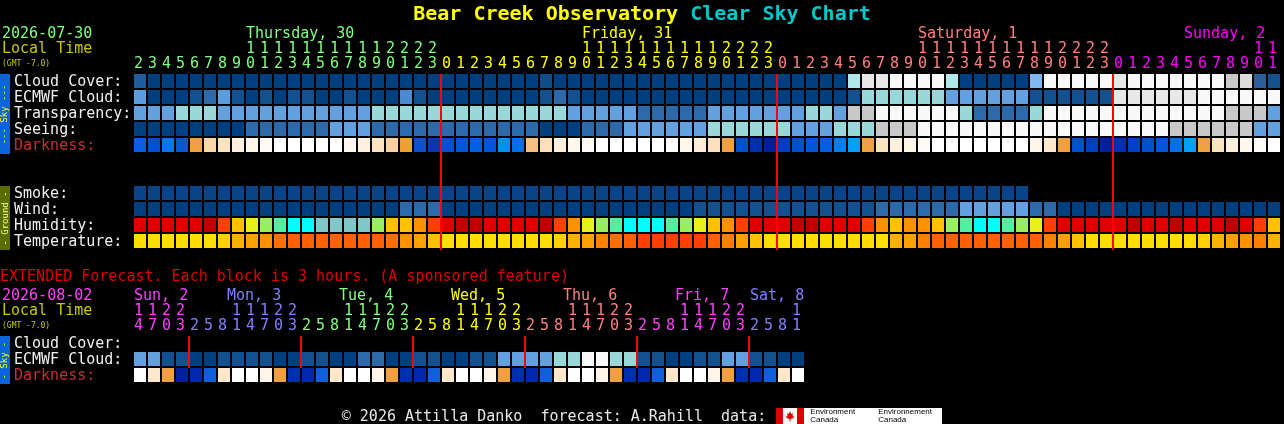 The width and height of the screenshot is (1284, 424). Describe the element at coordinates (161, 295) in the screenshot. I see `day-label: Sun, 2` at that location.